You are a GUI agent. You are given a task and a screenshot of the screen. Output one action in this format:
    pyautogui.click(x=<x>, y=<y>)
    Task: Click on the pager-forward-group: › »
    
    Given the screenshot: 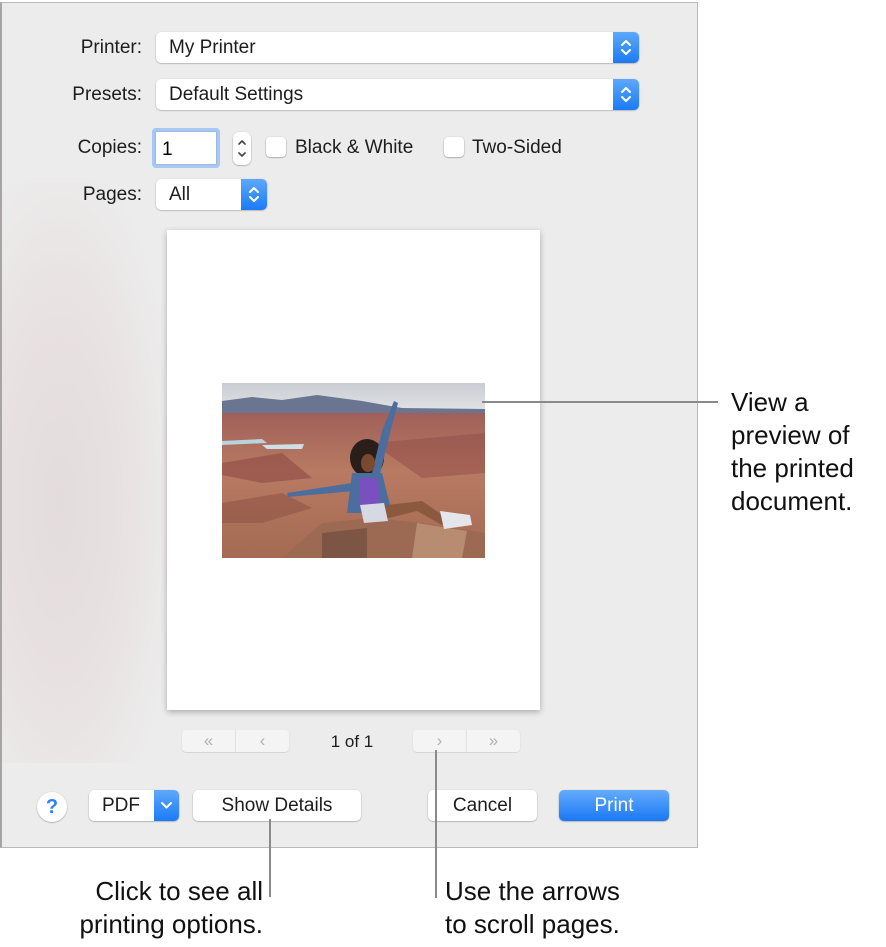 What is the action you would take?
    pyautogui.click(x=466, y=741)
    